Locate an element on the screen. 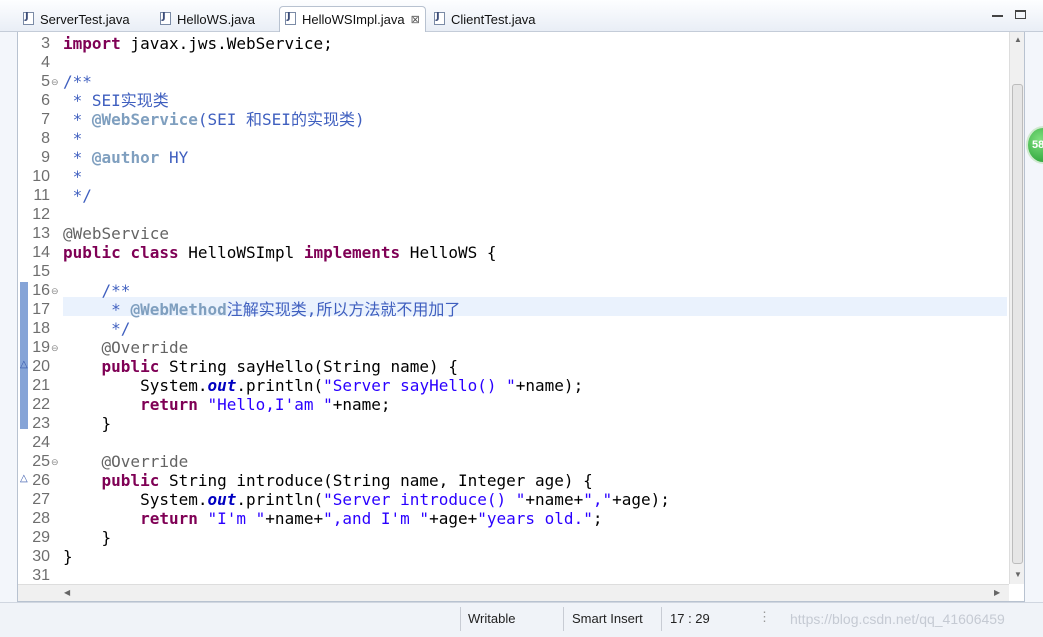 The height and width of the screenshot is (637, 1043). line-number: 24 is located at coordinates (41, 442).